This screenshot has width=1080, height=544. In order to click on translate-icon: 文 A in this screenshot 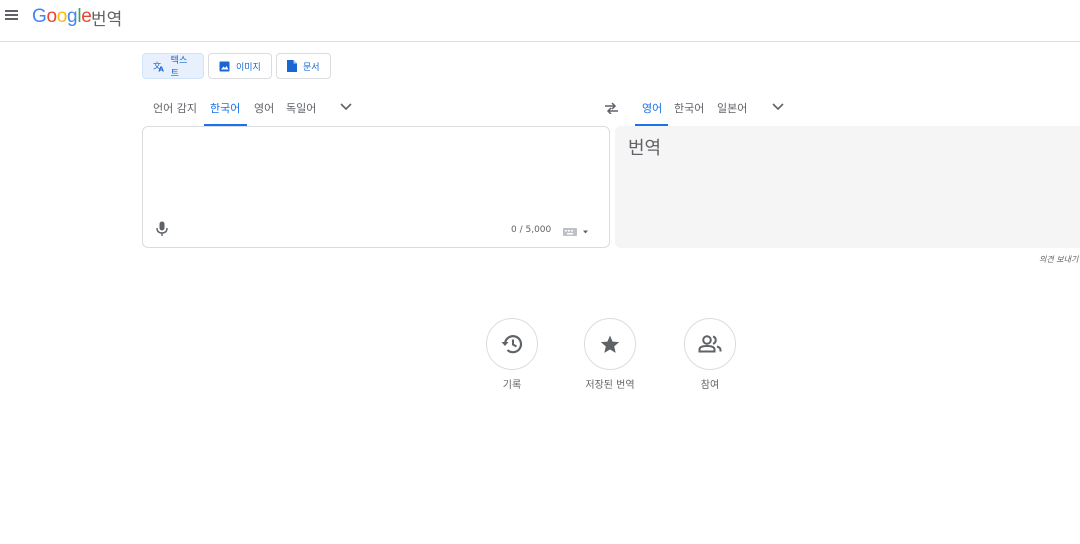, I will do `click(158, 66)`.